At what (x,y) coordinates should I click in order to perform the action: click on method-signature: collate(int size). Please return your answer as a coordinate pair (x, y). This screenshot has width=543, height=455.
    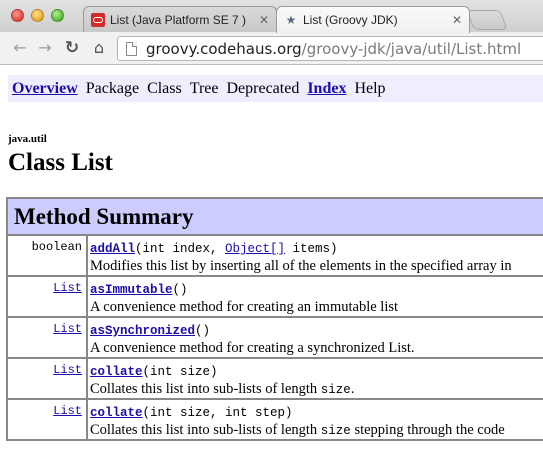
    Looking at the image, I should click on (154, 372).